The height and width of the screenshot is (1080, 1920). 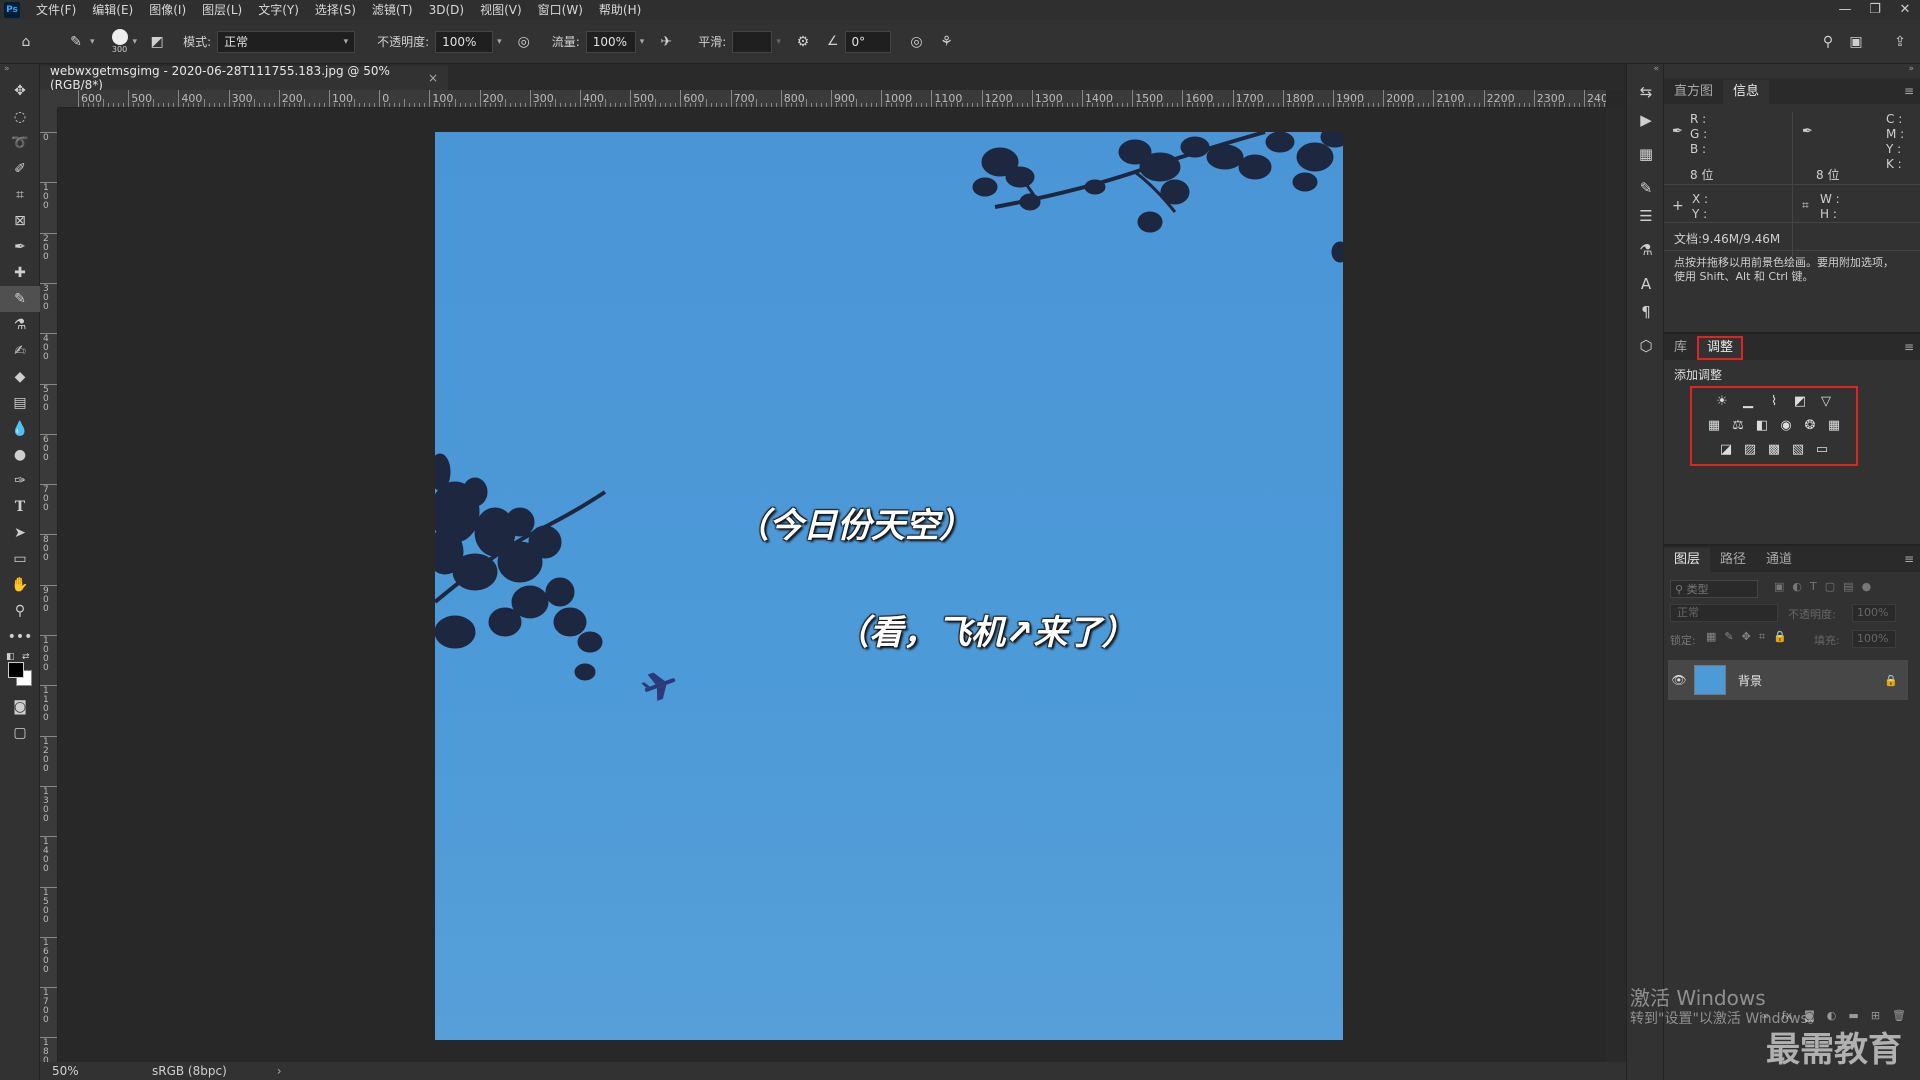 What do you see at coordinates (1646, 216) in the screenshot?
I see `brushes-panel-icon: ☰` at bounding box center [1646, 216].